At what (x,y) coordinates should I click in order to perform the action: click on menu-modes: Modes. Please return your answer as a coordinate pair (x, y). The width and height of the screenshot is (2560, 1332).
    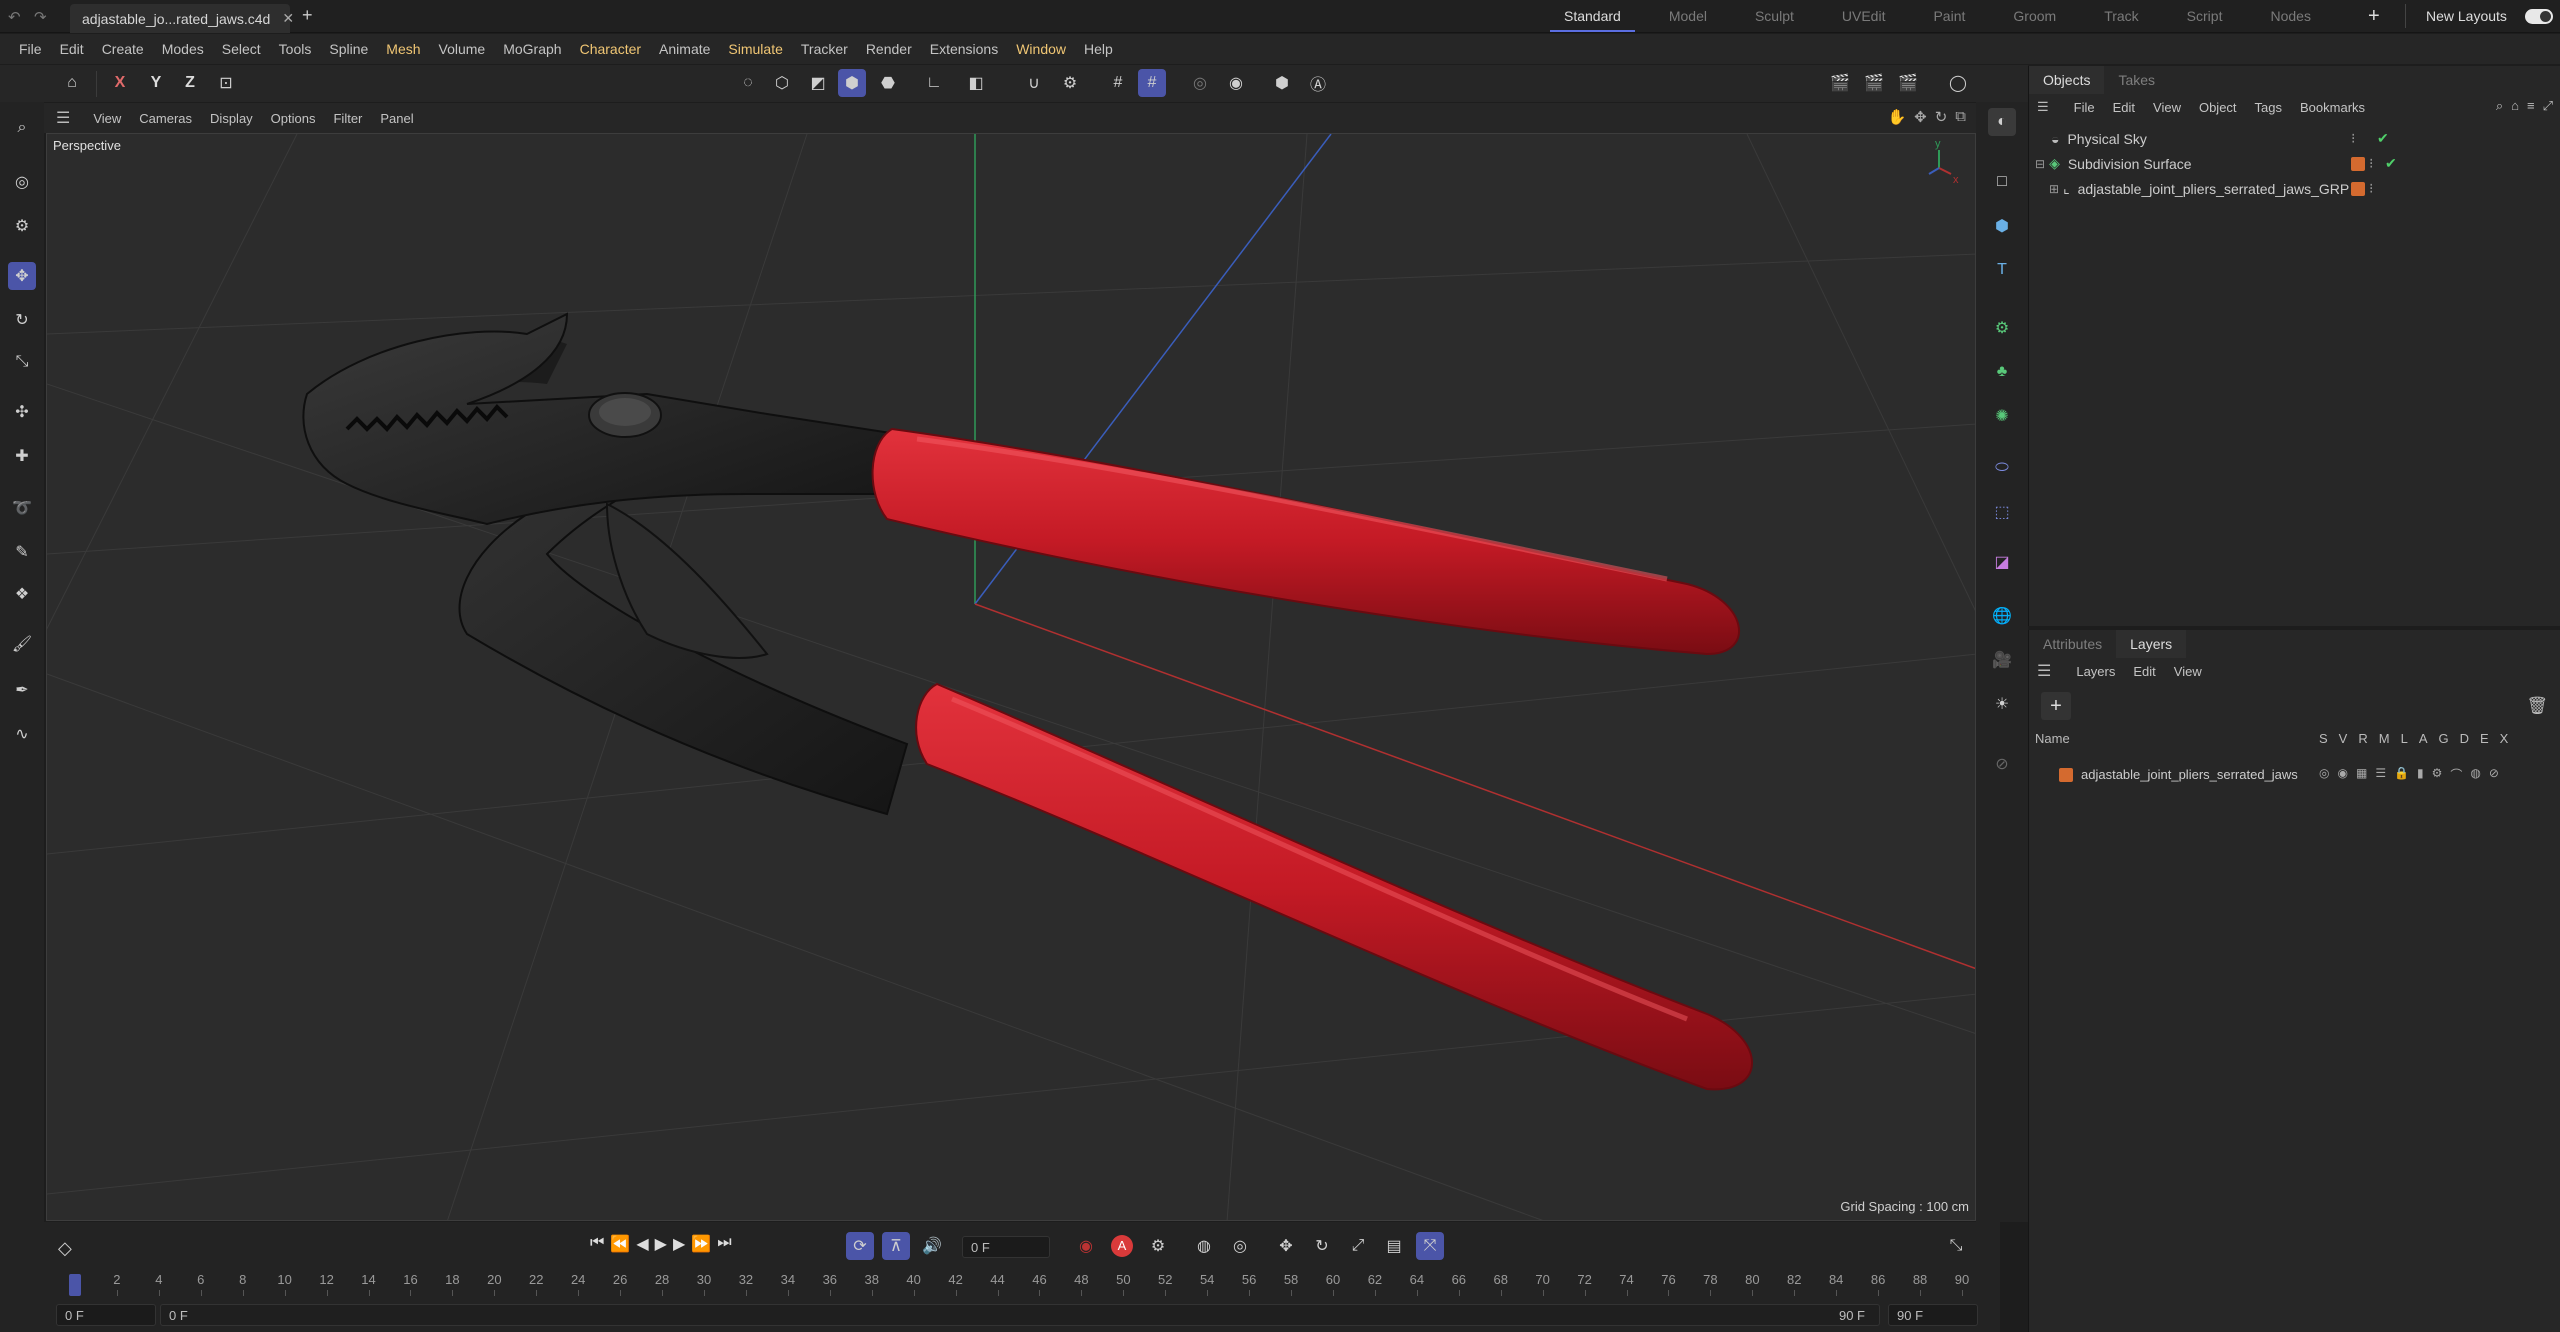
    Looking at the image, I should click on (183, 49).